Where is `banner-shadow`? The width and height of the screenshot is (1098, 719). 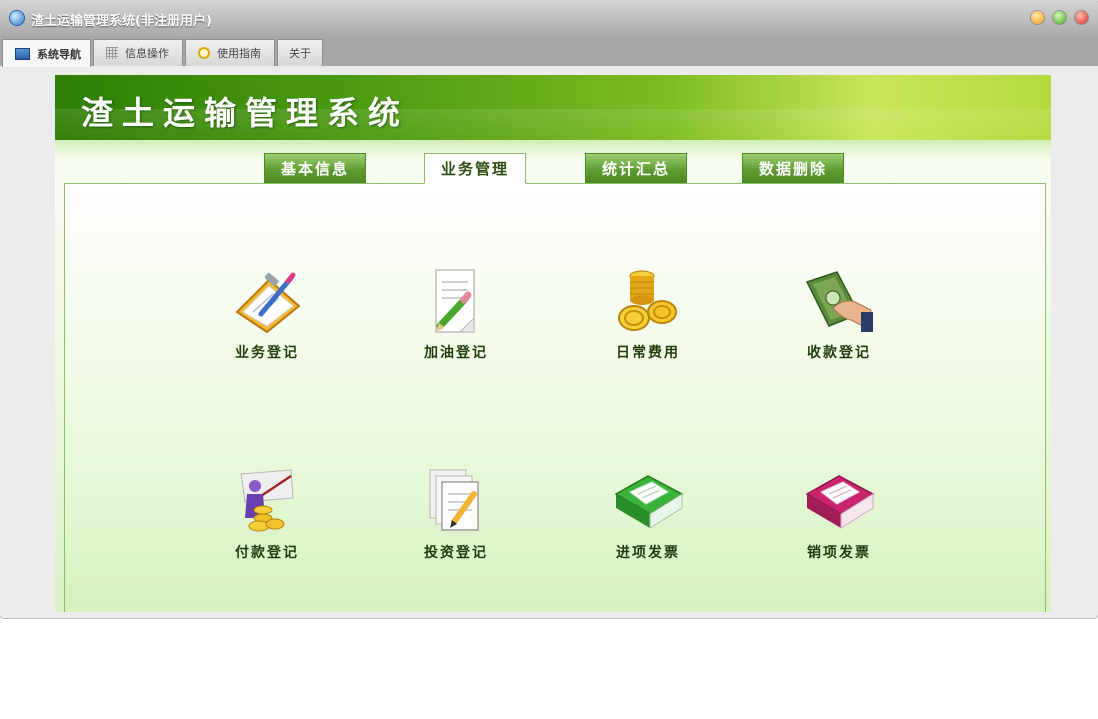
banner-shadow is located at coordinates (553, 149).